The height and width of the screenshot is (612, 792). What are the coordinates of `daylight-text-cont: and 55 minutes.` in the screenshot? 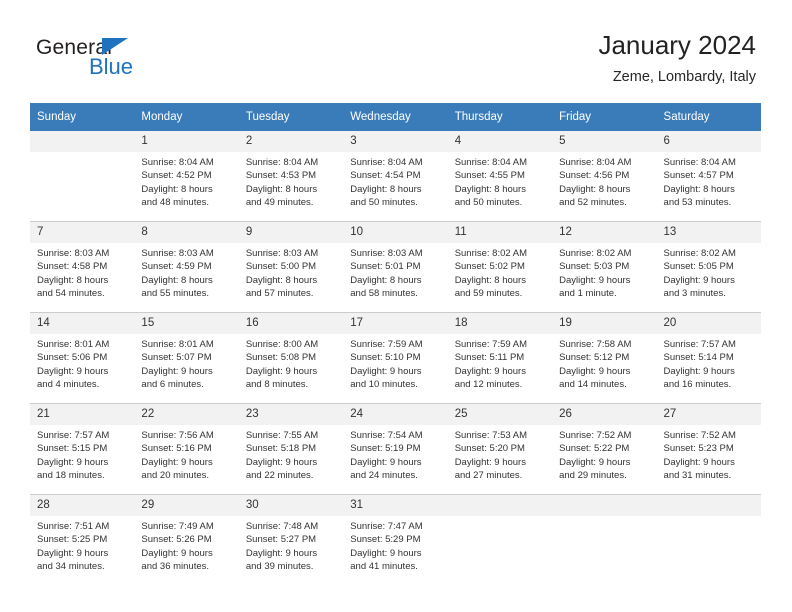 It's located at (175, 293).